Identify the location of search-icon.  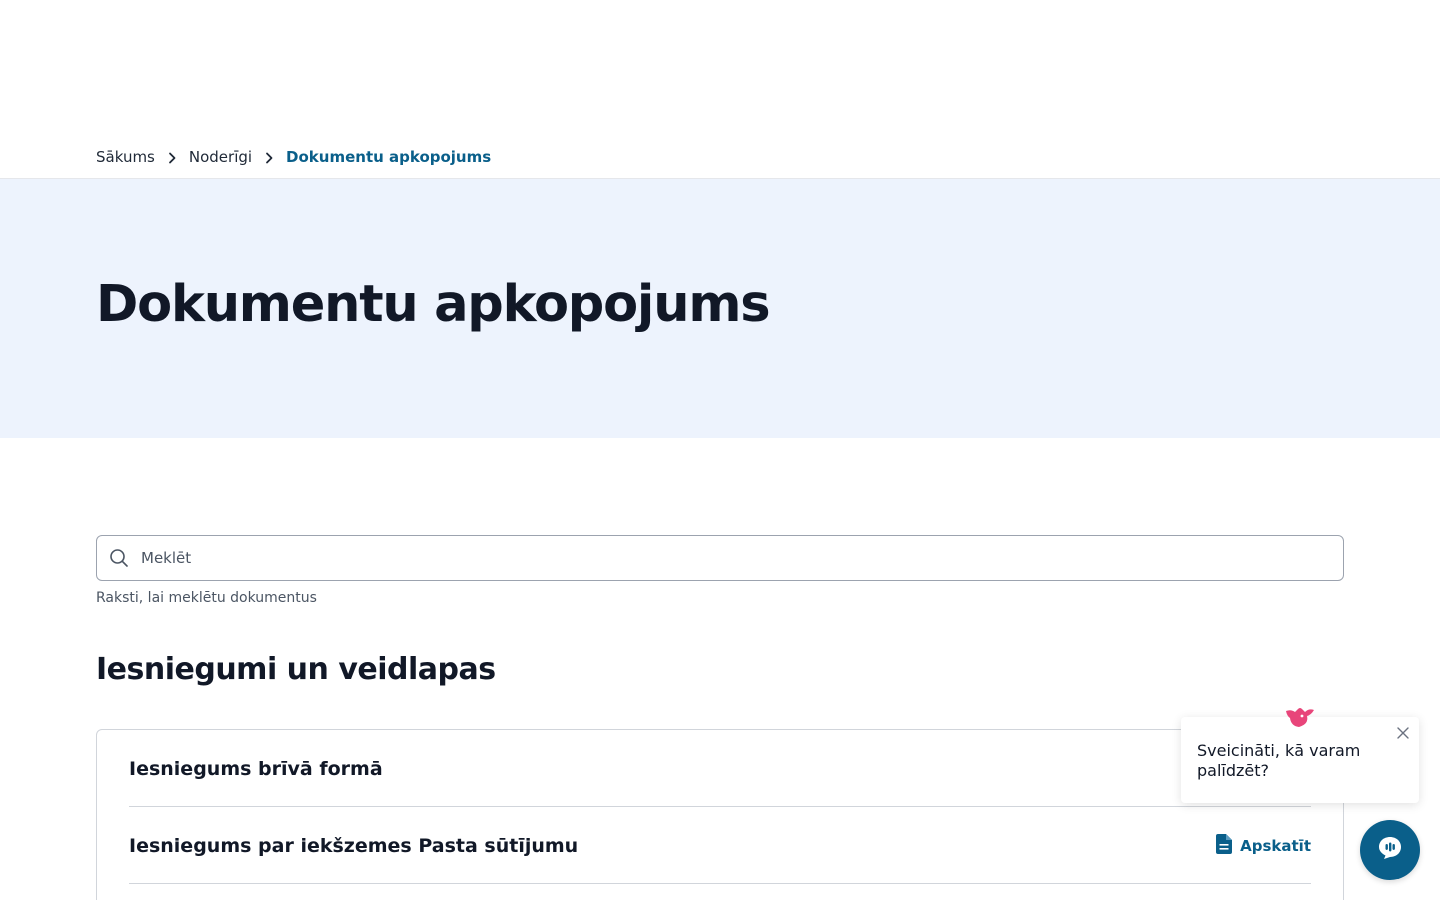
(119, 558).